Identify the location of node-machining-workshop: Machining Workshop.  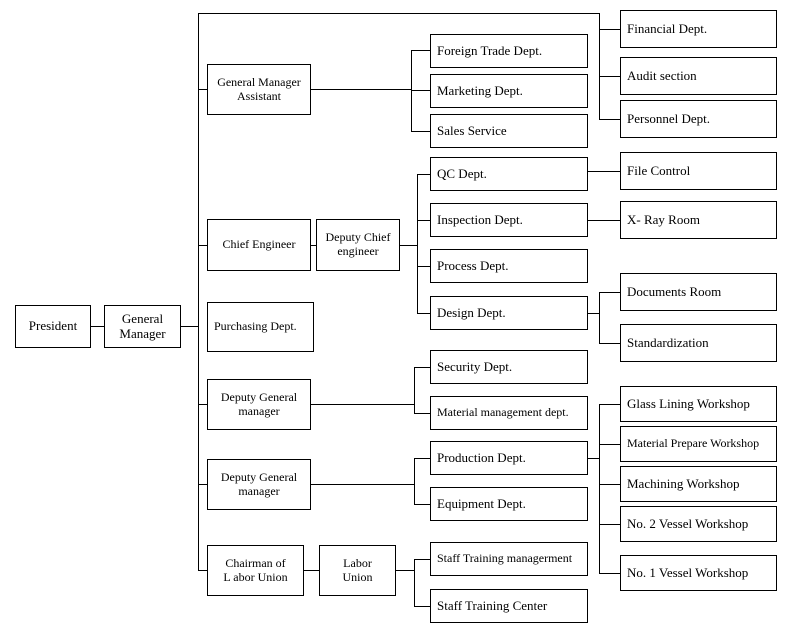
(698, 484).